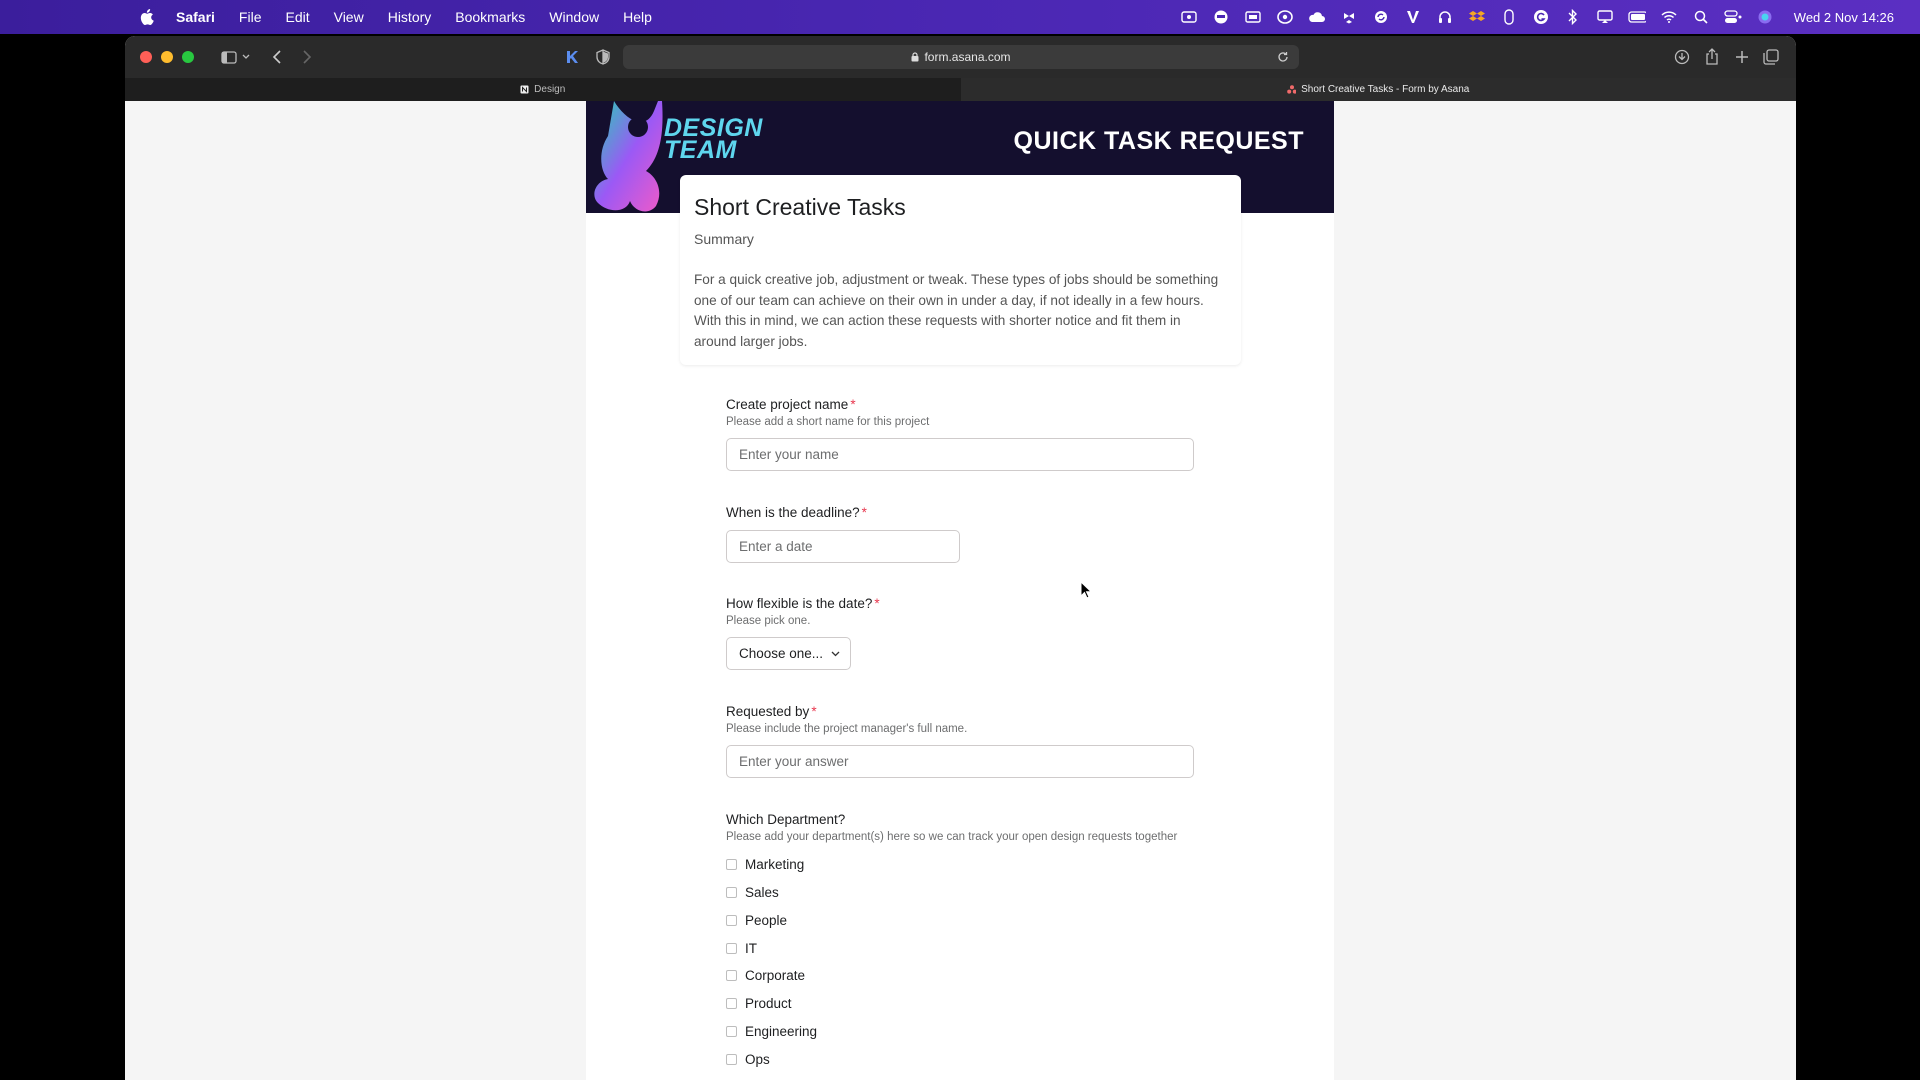  I want to click on project-name-label-text: Create project name, so click(787, 404).